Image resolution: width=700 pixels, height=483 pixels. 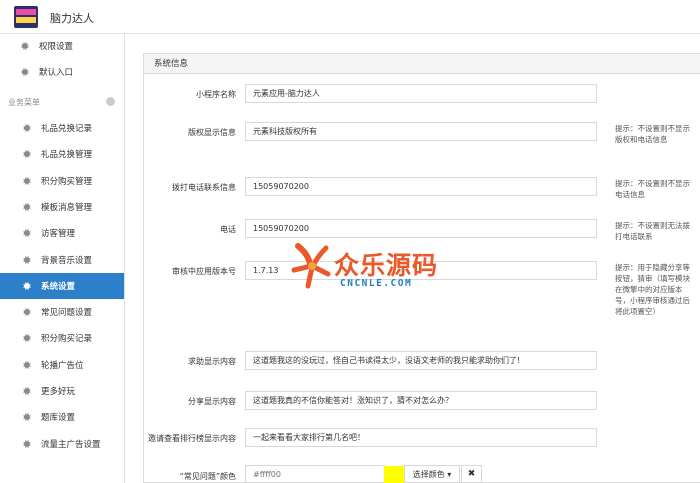 I want to click on watermark-subtitle: CNCNLE.COM, so click(x=376, y=283).